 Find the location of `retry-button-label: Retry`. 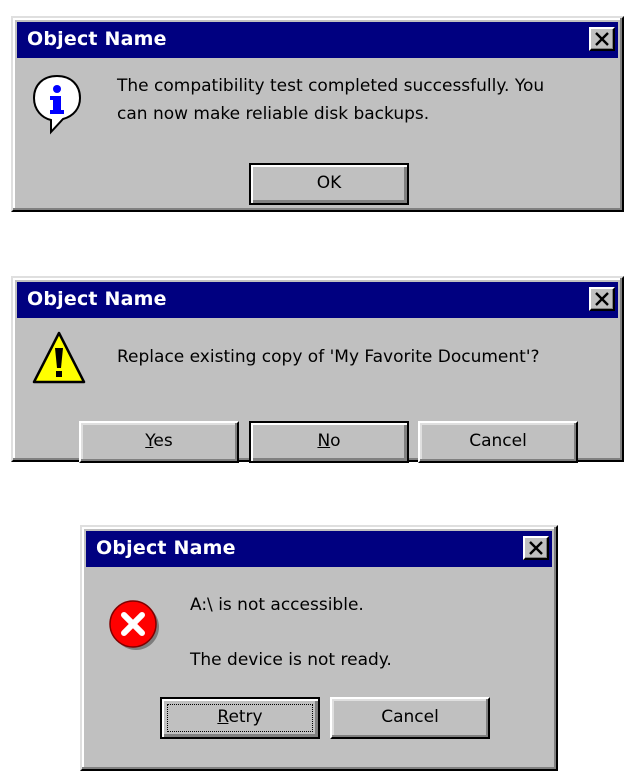

retry-button-label: Retry is located at coordinates (239, 717).